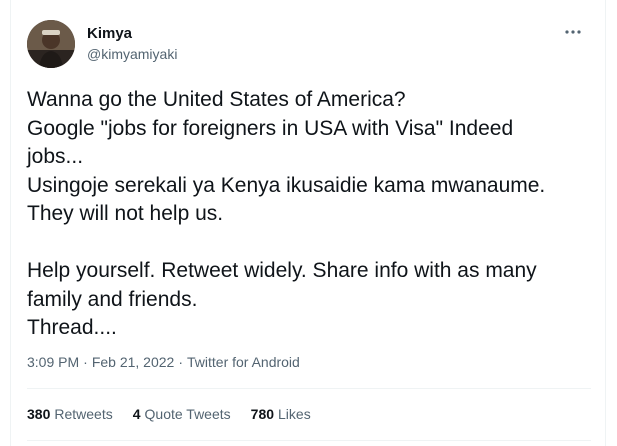 This screenshot has width=617, height=446. I want to click on quote-tweets-stat: 4 Quote Tweets, so click(182, 414).